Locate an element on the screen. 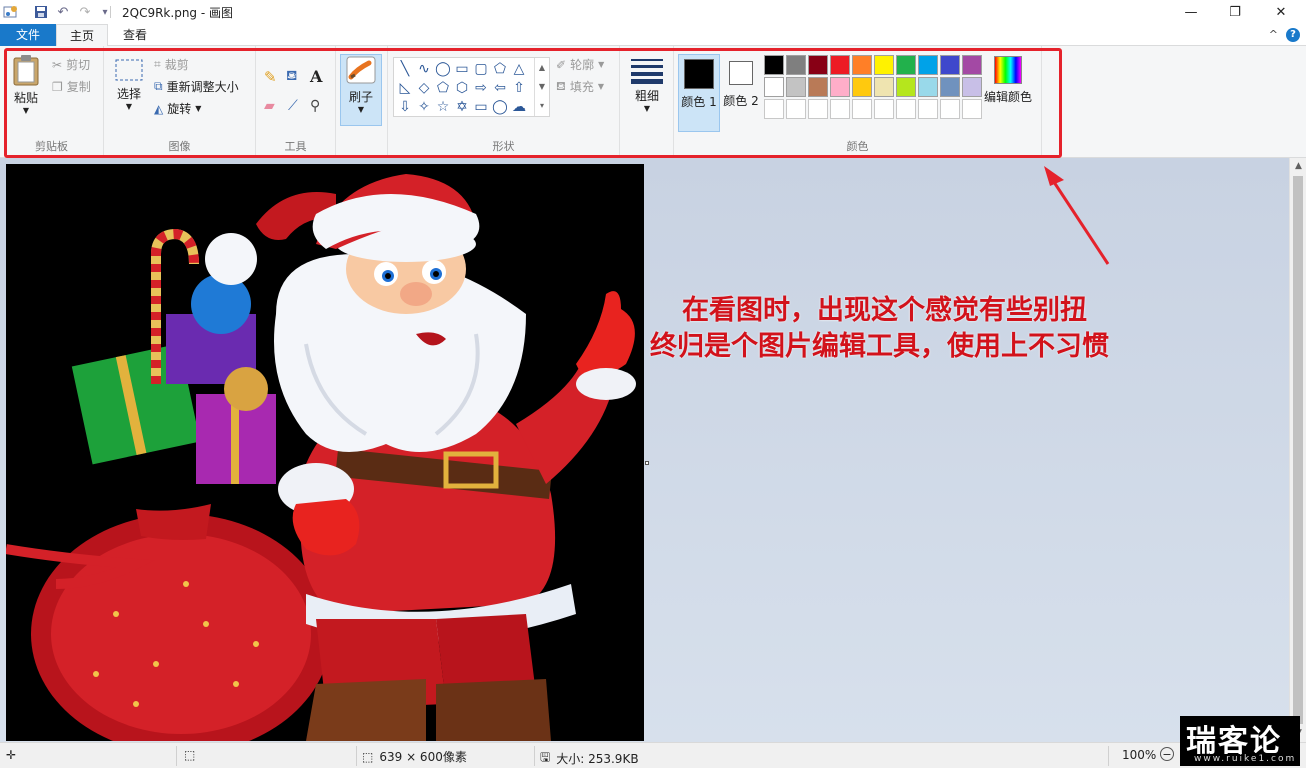 Image resolution: width=1306 pixels, height=768 pixels. tab-view: 查看 is located at coordinates (135, 35).